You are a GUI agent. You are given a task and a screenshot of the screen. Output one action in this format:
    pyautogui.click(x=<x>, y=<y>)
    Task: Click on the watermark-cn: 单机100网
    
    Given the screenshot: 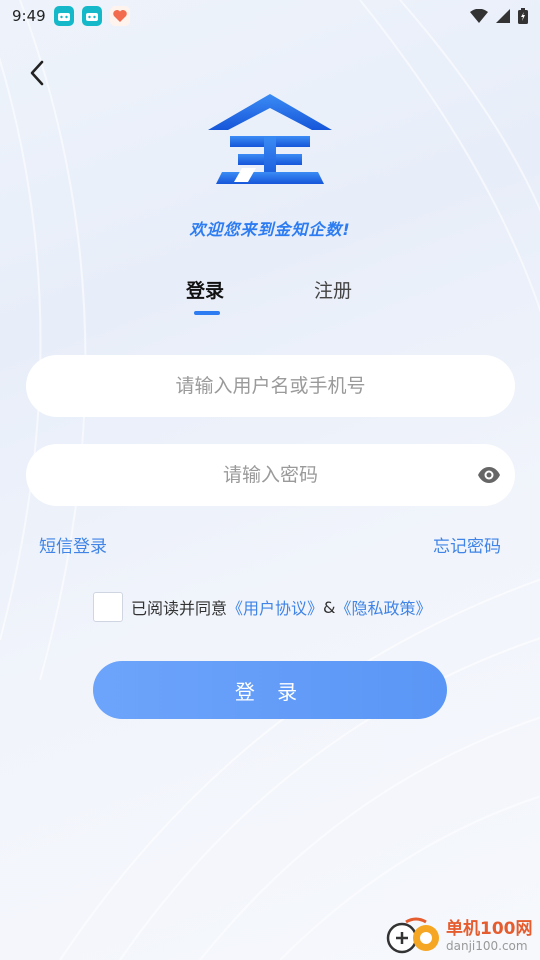 What is the action you would take?
    pyautogui.click(x=489, y=929)
    